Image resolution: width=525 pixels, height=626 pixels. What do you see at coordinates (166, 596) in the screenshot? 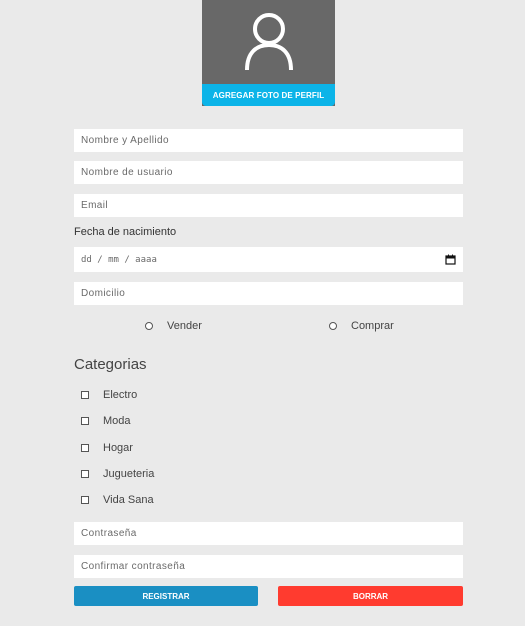
I see `register-button: REGISTRAR` at bounding box center [166, 596].